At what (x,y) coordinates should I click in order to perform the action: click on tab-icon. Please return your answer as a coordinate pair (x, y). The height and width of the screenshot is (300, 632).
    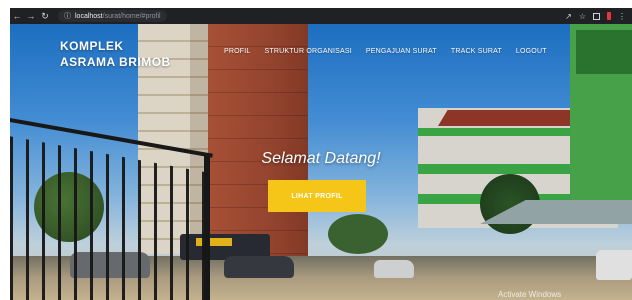
    Looking at the image, I should click on (596, 16).